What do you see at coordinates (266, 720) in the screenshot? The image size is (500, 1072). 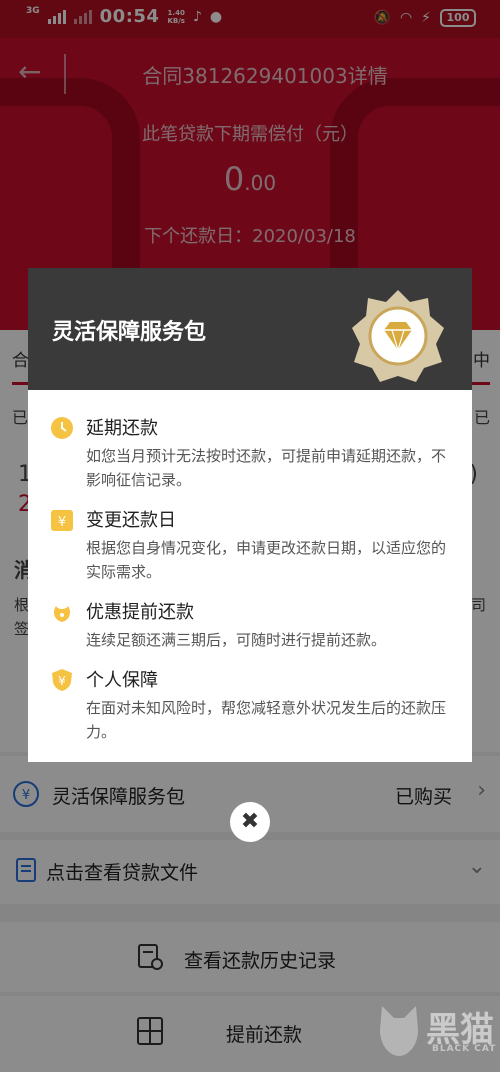 I see `feature-description: 在面对未知风险时，帮您减轻意外状况发生后的还款压力。` at bounding box center [266, 720].